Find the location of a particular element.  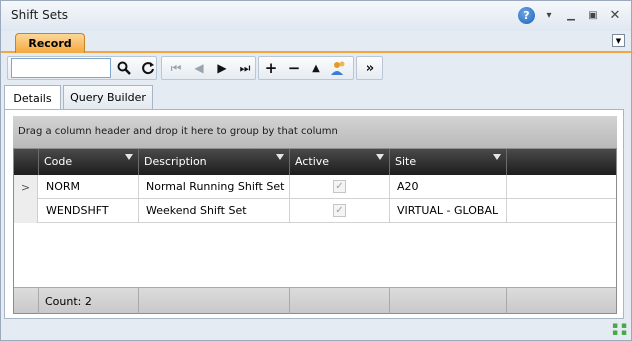

column-label-description: Description is located at coordinates (175, 161).